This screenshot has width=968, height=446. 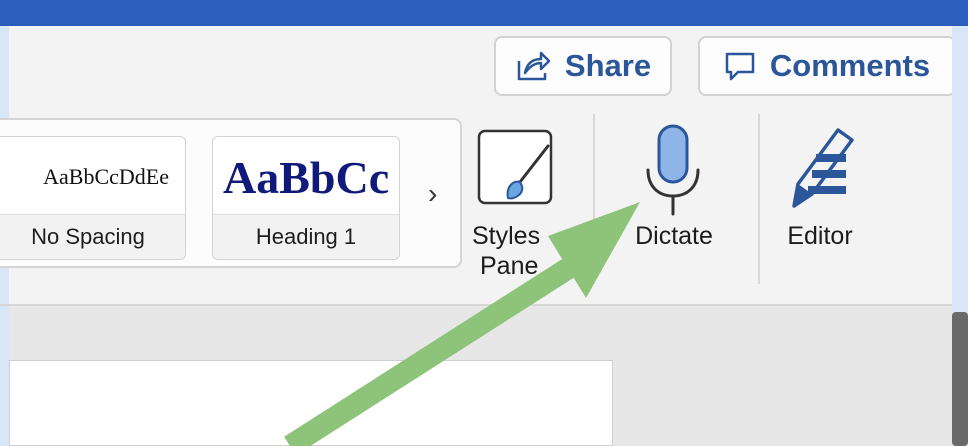 What do you see at coordinates (740, 66) in the screenshot?
I see `comment-icon` at bounding box center [740, 66].